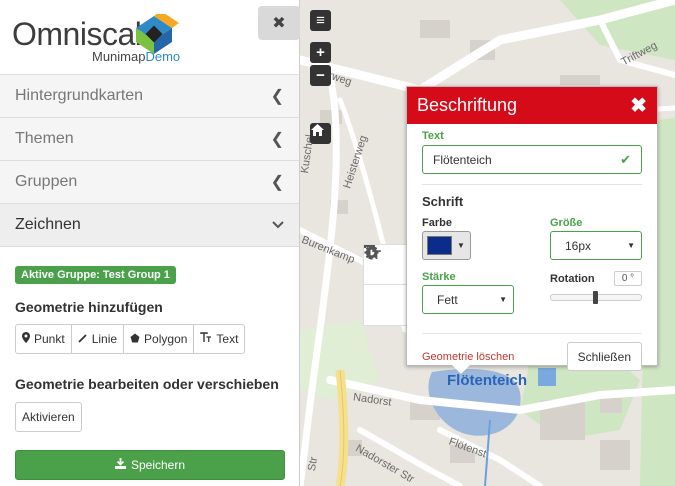 Image resolution: width=675 pixels, height=486 pixels. What do you see at coordinates (104, 339) in the screenshot?
I see `button-label: Linie` at bounding box center [104, 339].